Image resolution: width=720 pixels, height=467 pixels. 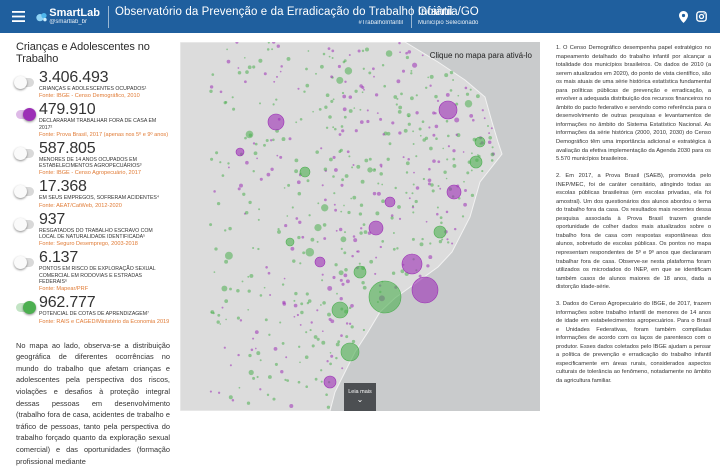 I want to click on logo-handle: @smartlab_br, so click(x=68, y=22).